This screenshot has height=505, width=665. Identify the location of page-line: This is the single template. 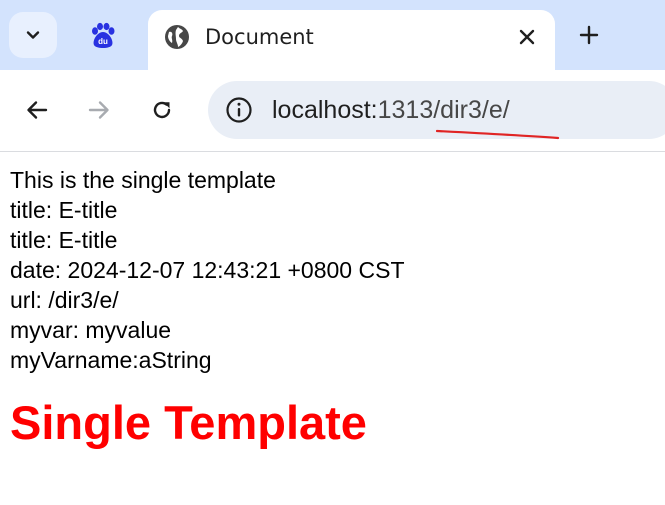
(143, 180).